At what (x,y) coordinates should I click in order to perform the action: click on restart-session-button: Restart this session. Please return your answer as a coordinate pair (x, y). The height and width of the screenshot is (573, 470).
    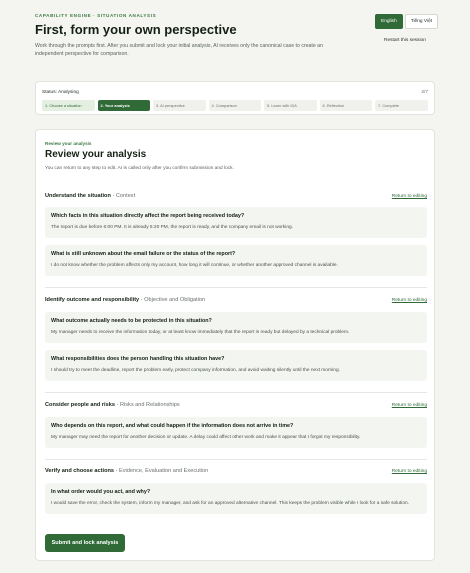
    Looking at the image, I should click on (405, 40).